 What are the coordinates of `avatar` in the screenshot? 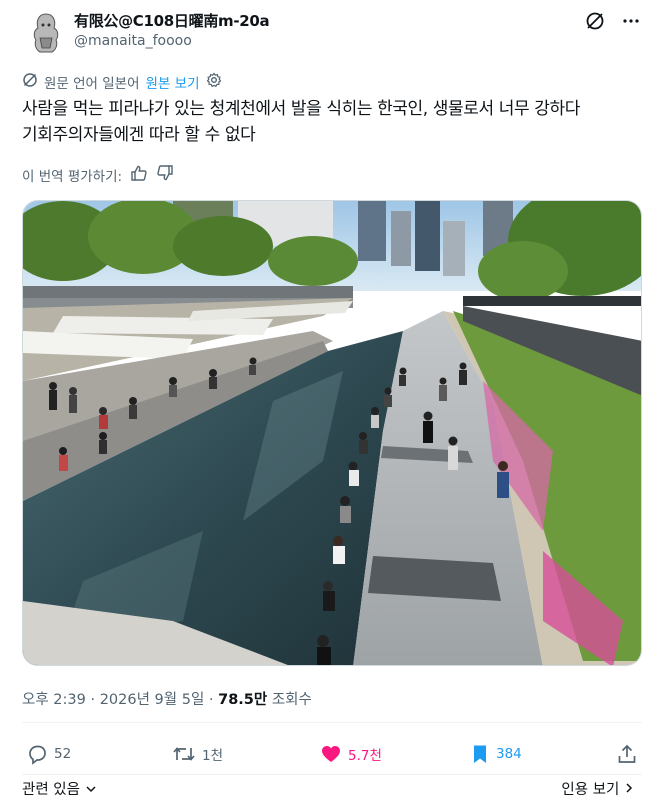 It's located at (46, 33).